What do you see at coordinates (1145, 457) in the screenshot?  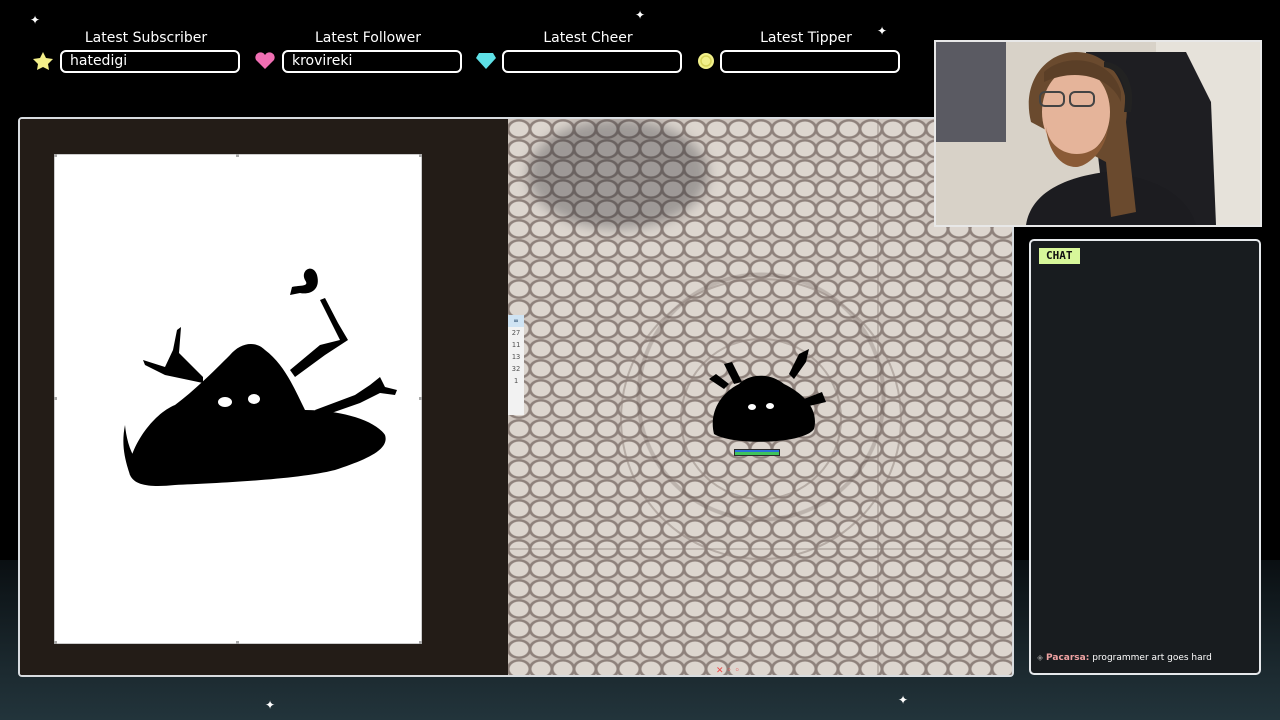 I see `chat-panel: CHAT ◈ Pacarsa: programmer art goes hard` at bounding box center [1145, 457].